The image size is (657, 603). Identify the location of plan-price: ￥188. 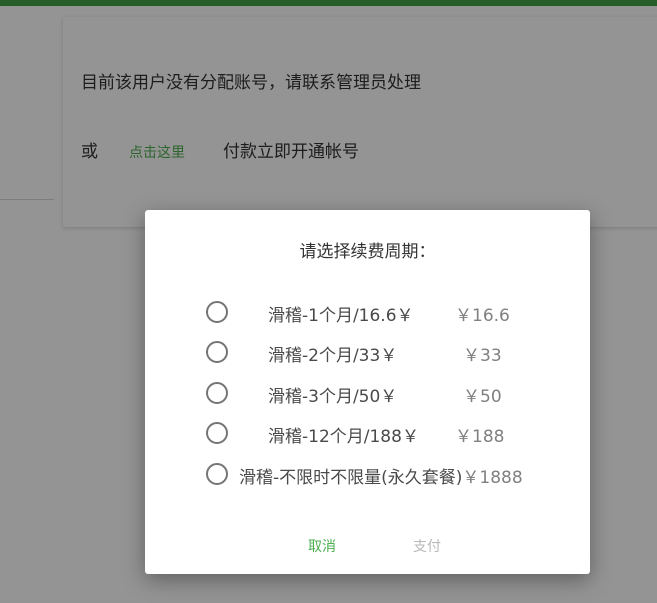
(480, 437).